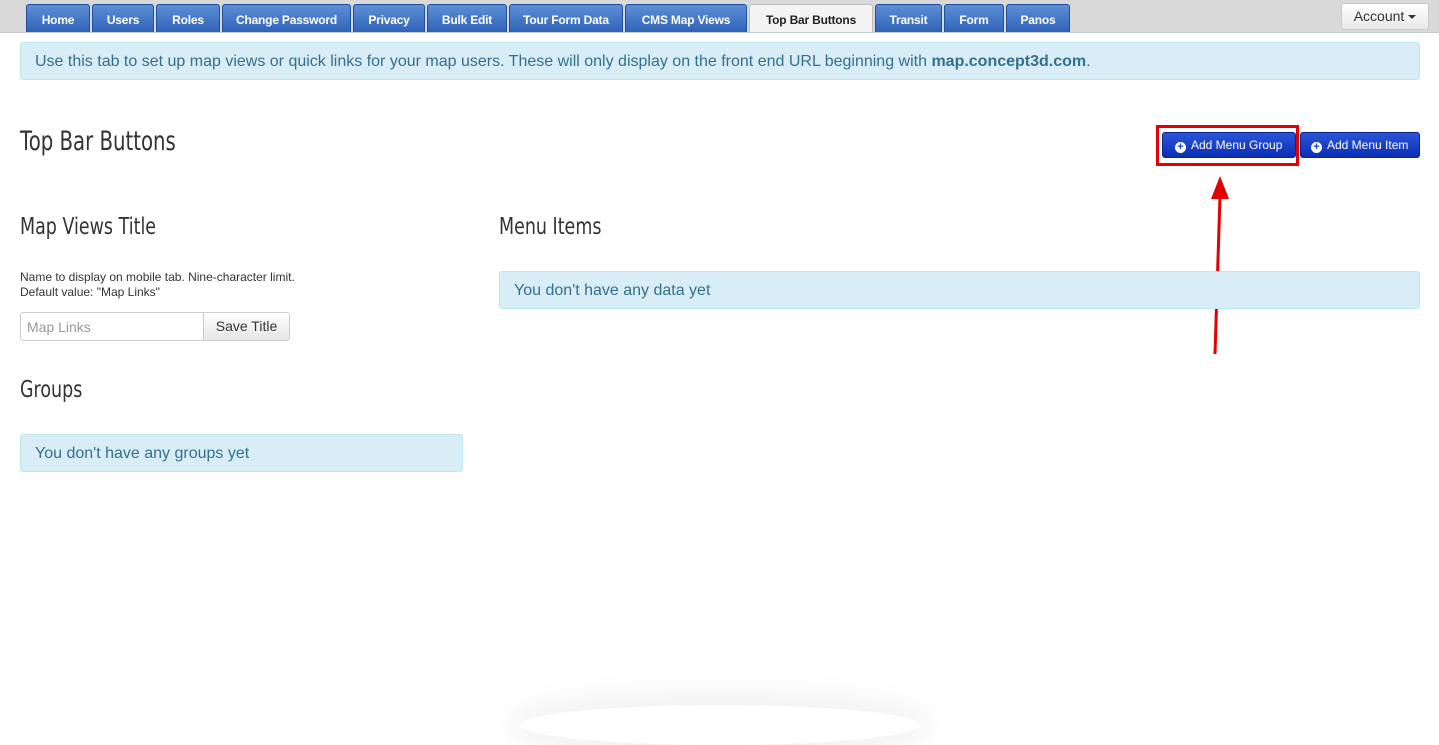 Image resolution: width=1439 pixels, height=745 pixels. I want to click on groups-heading: Groups, so click(51, 390).